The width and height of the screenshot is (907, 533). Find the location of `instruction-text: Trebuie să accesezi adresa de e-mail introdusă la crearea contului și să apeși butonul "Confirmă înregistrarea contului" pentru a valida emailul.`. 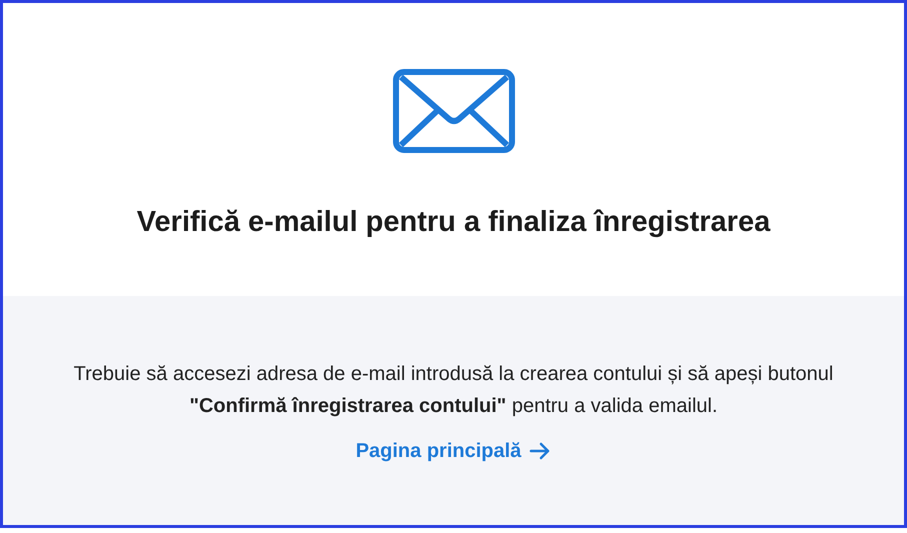

instruction-text: Trebuie să accesezi adresa de e-mail introdusă la crearea contului și să apeși butonul "Confirmă înregistrarea contului" pentru a valida emailul. is located at coordinates (453, 390).